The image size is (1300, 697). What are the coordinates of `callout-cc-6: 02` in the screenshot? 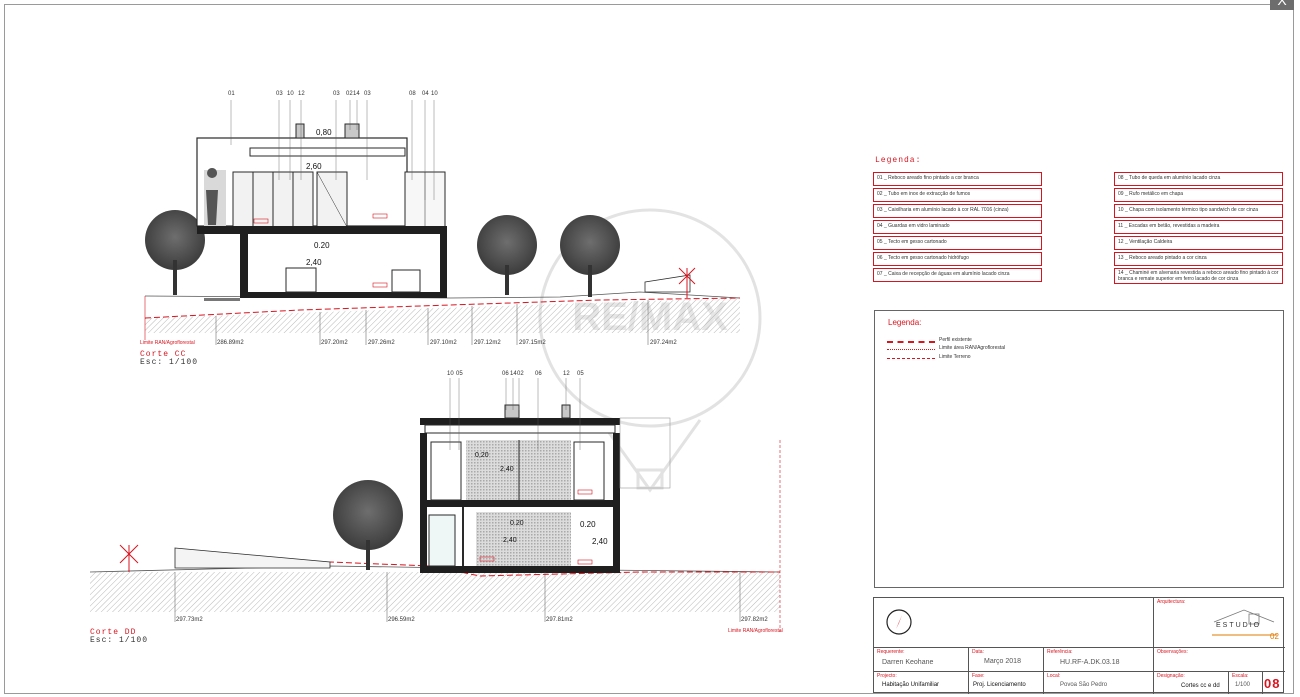 It's located at (349, 94).